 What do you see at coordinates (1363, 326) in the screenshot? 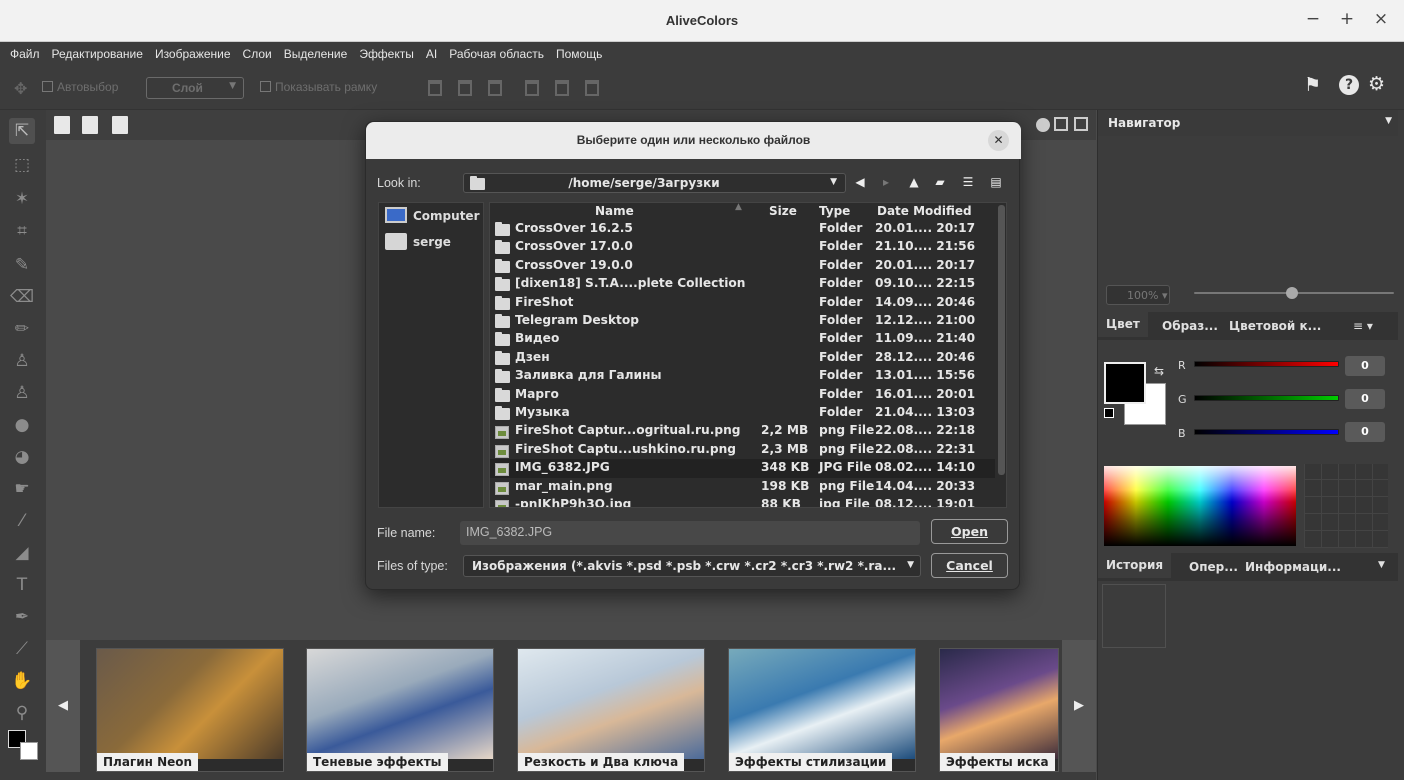
I see `panel-menu-icon: ≡ ▾` at bounding box center [1363, 326].